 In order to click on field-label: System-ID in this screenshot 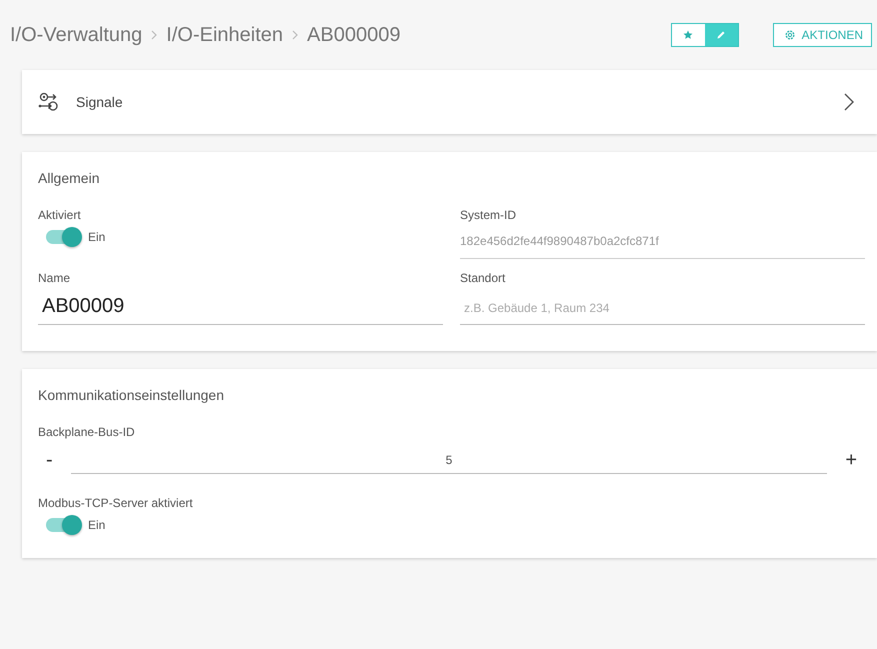, I will do `click(489, 215)`.